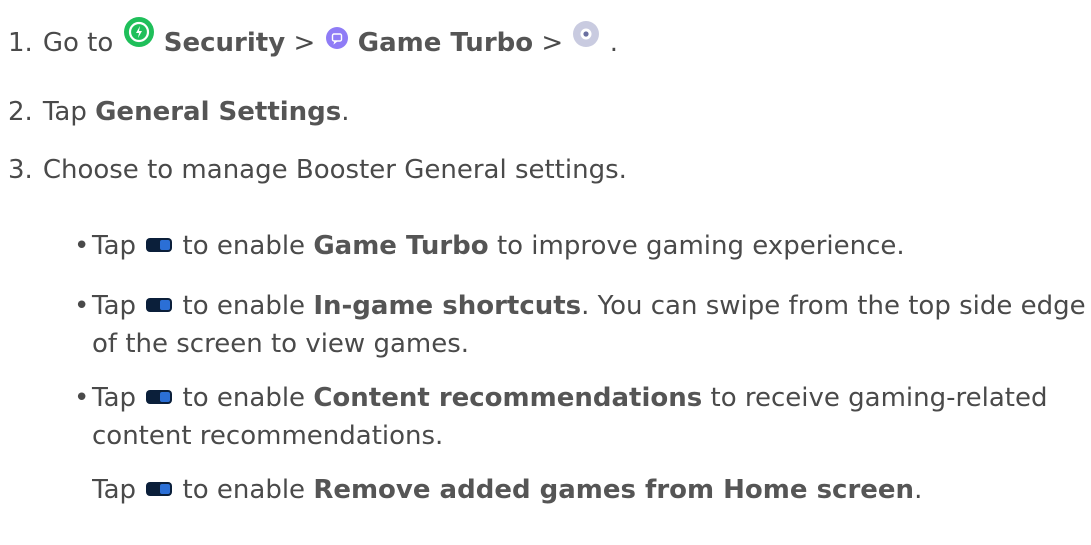  Describe the element at coordinates (78, 43) in the screenshot. I see `step-text: Go to` at that location.